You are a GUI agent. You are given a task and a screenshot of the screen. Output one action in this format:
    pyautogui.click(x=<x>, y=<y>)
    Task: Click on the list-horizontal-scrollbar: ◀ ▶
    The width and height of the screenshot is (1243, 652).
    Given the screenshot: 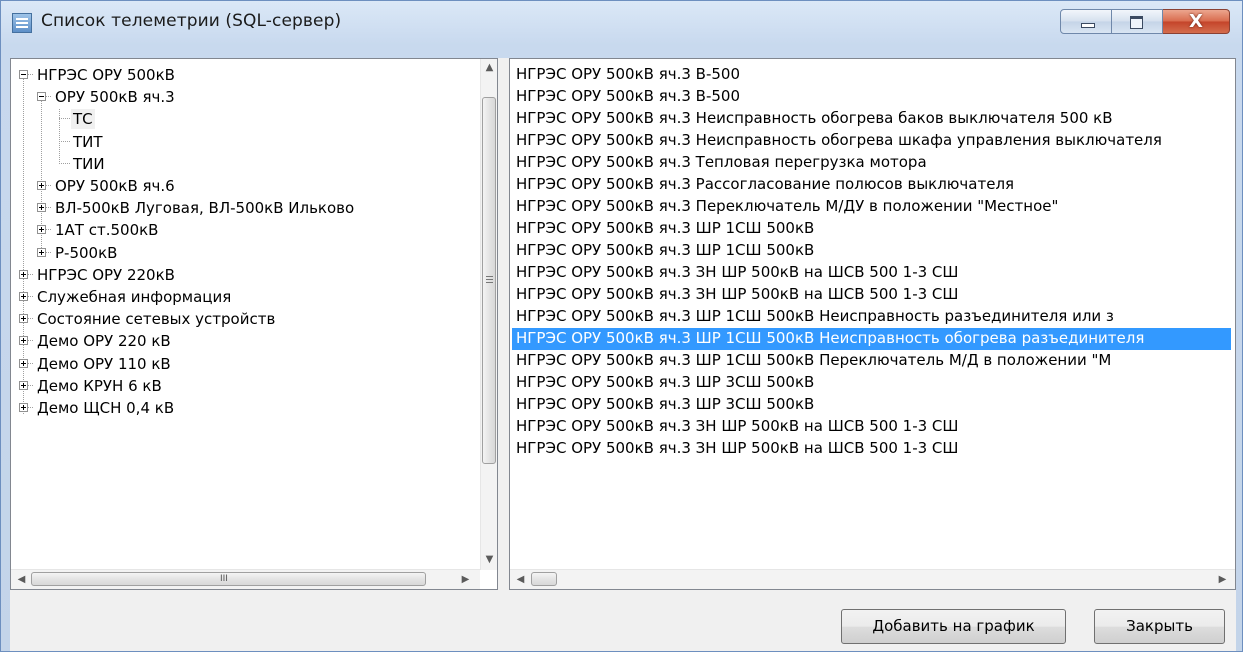 What is the action you would take?
    pyautogui.click(x=872, y=579)
    